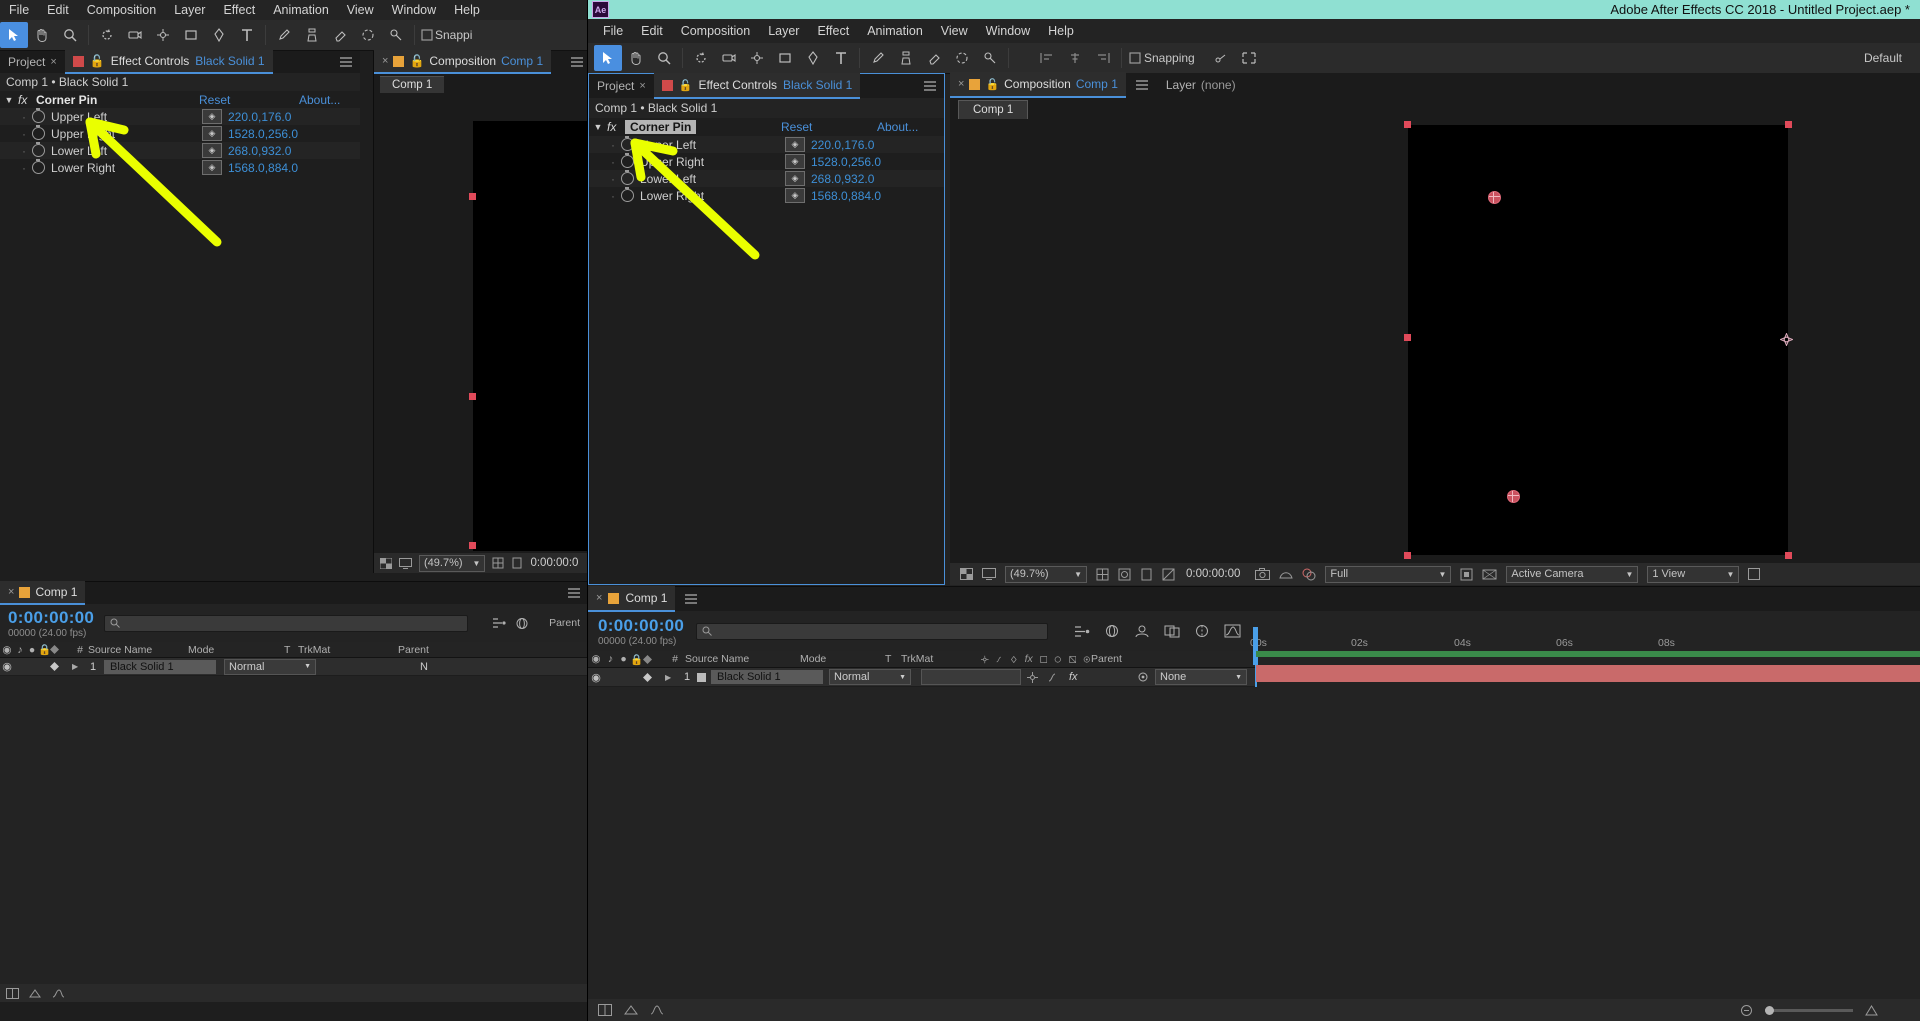 This screenshot has width=1920, height=1021. What do you see at coordinates (766, 178) in the screenshot?
I see `property-row-lower-left: · Lower Left ◈ 268.0,932.0` at bounding box center [766, 178].